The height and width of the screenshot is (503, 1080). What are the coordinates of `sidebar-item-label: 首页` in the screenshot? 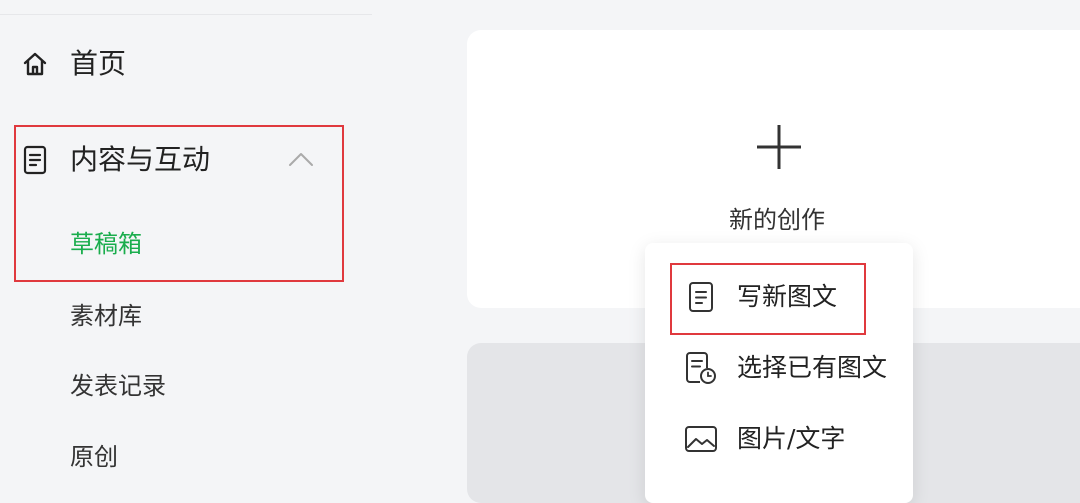 It's located at (98, 63).